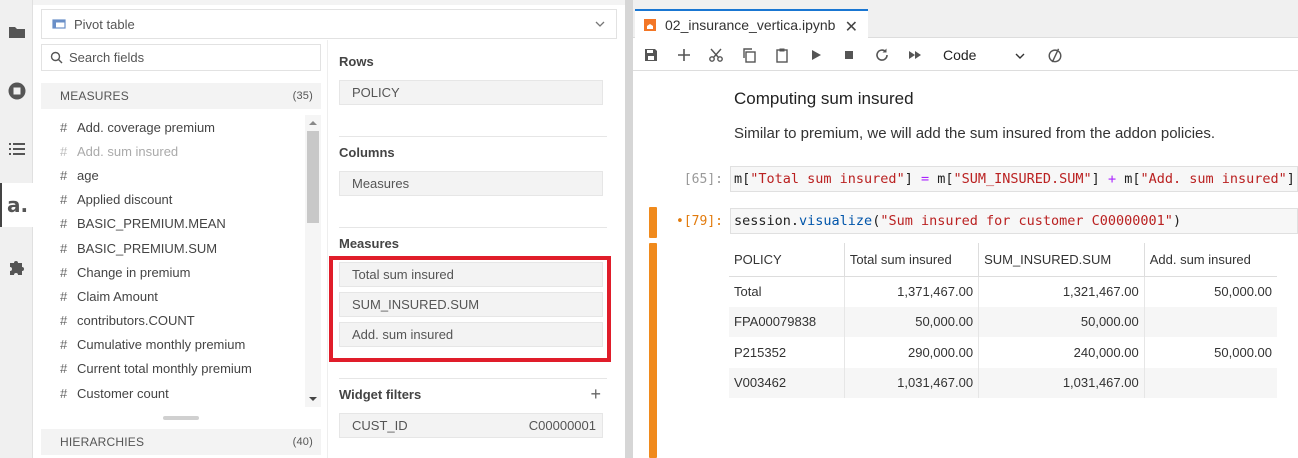 Image resolution: width=1298 pixels, height=458 pixels. I want to click on code-token: "SUM_INSURED.SUM", so click(1022, 179).